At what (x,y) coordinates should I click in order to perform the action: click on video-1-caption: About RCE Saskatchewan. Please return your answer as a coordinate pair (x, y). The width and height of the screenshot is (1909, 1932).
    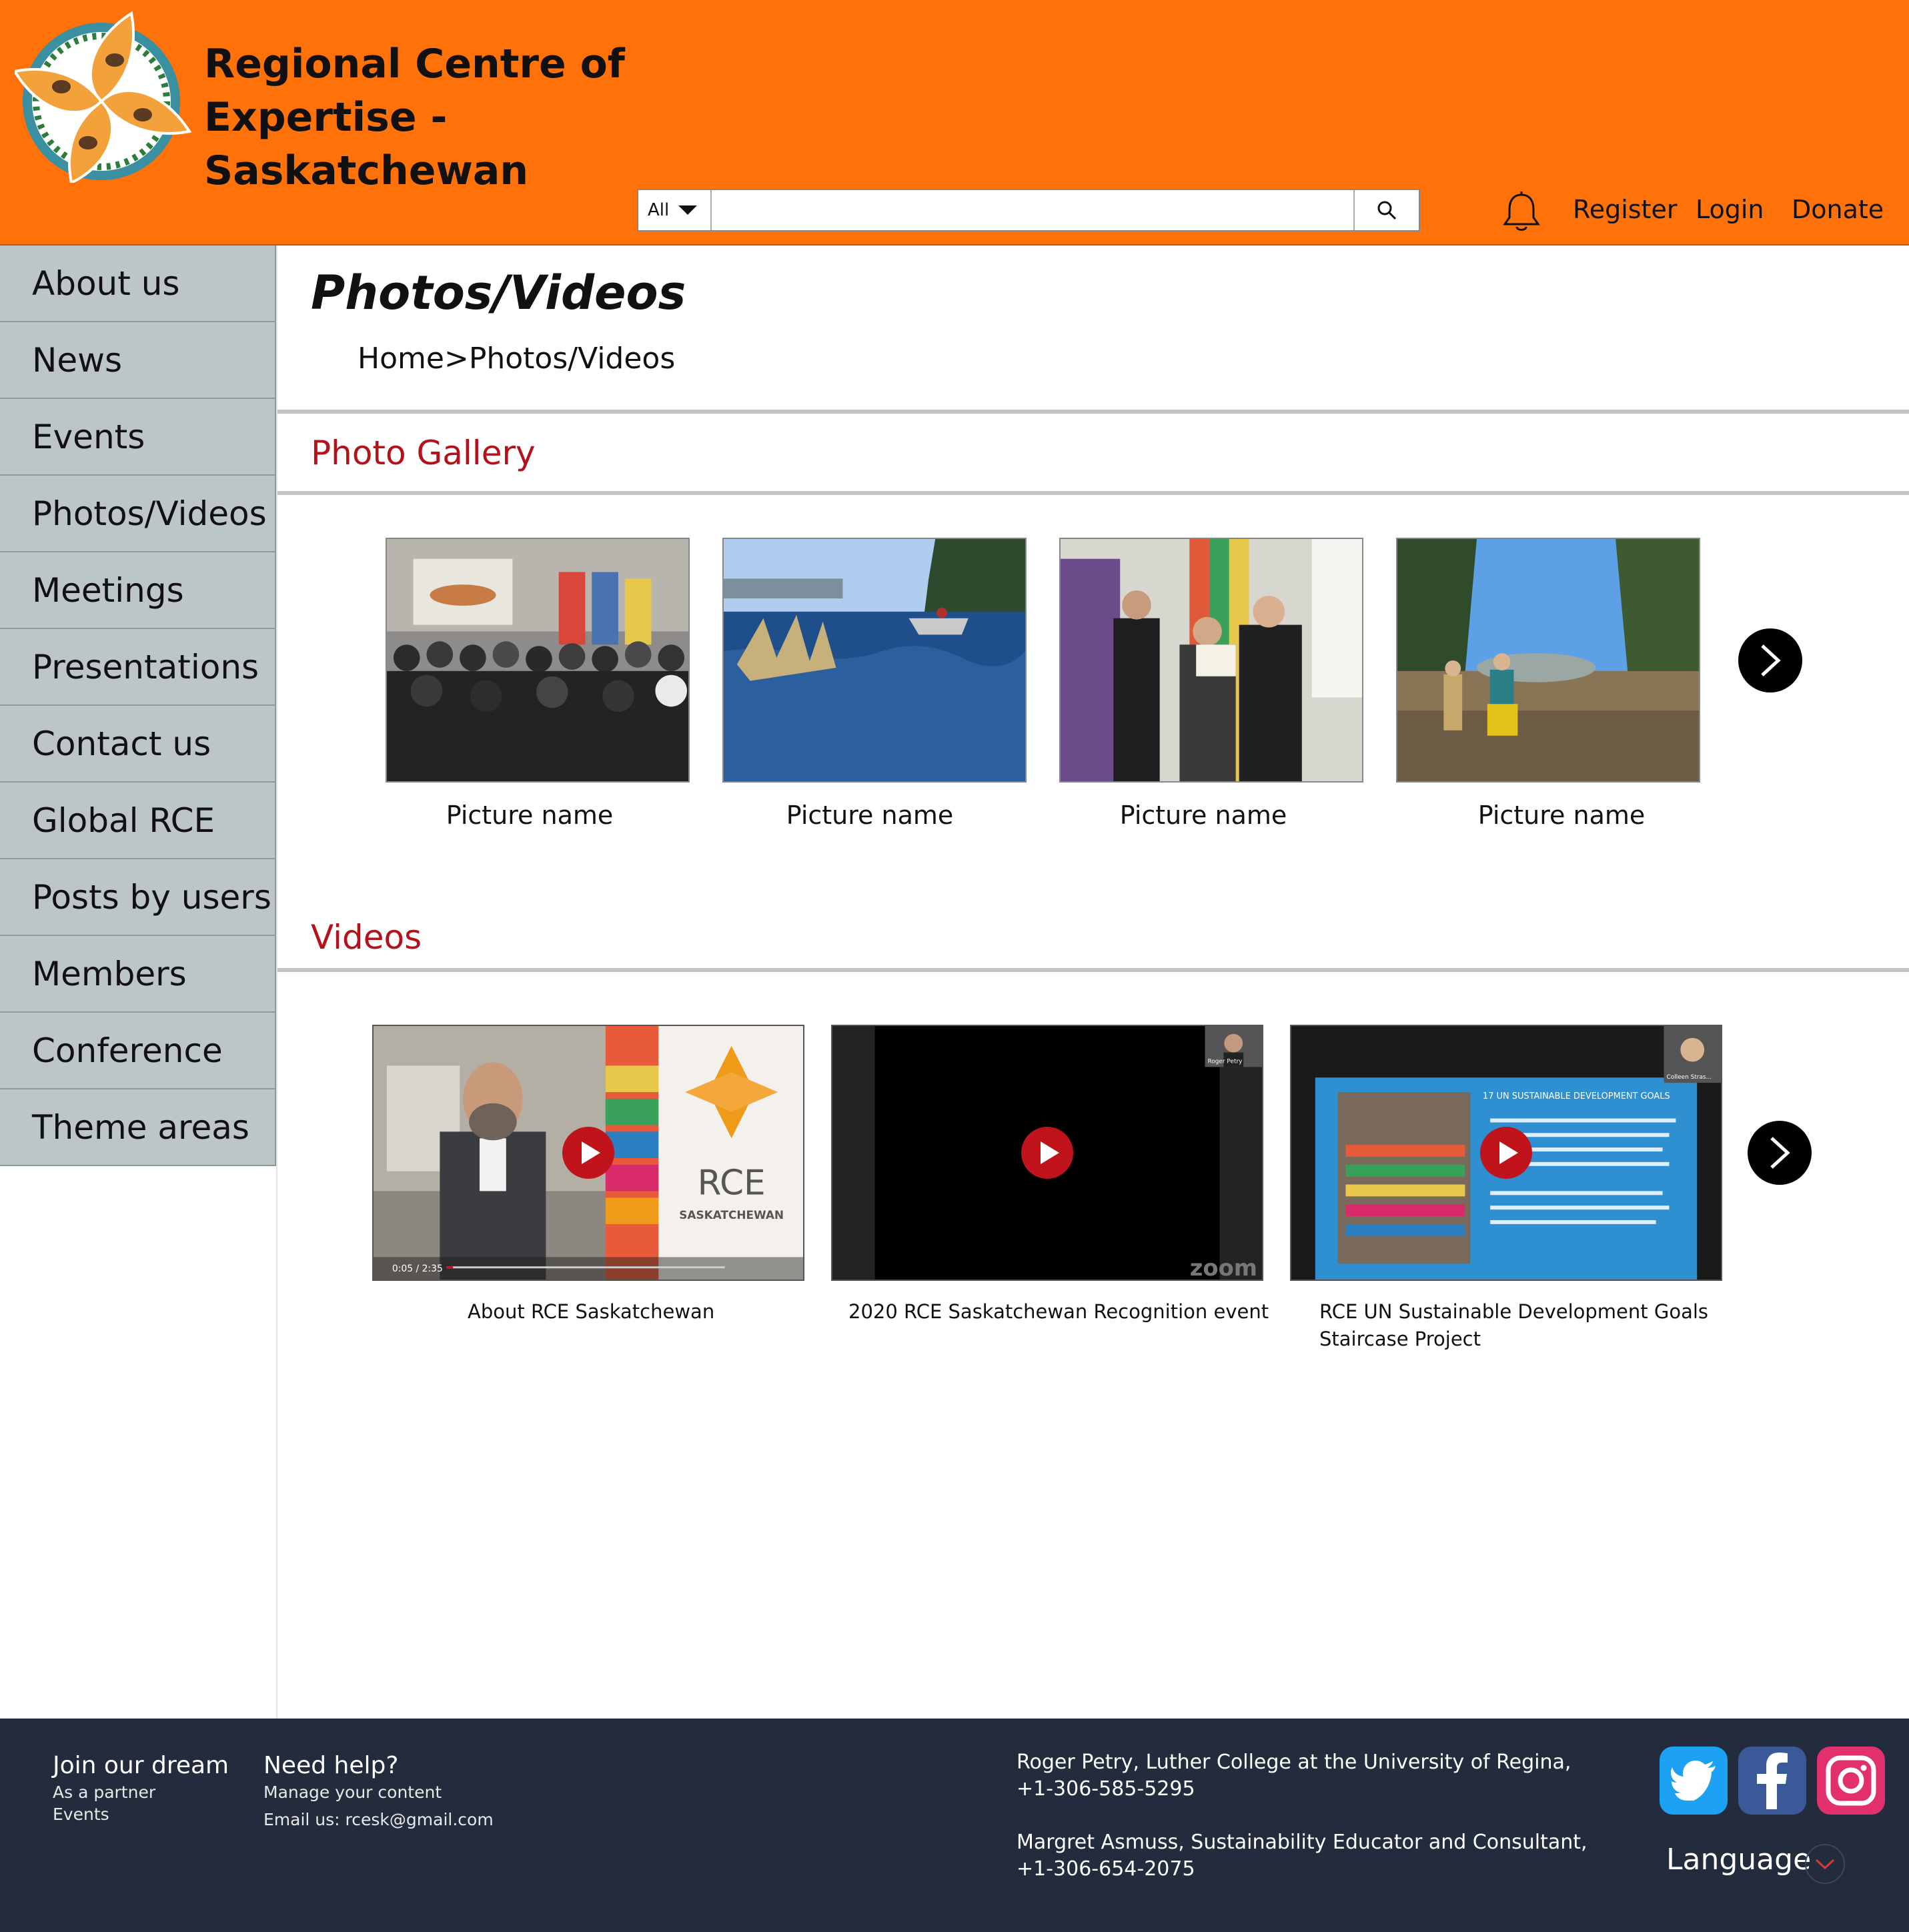
    Looking at the image, I should click on (591, 1312).